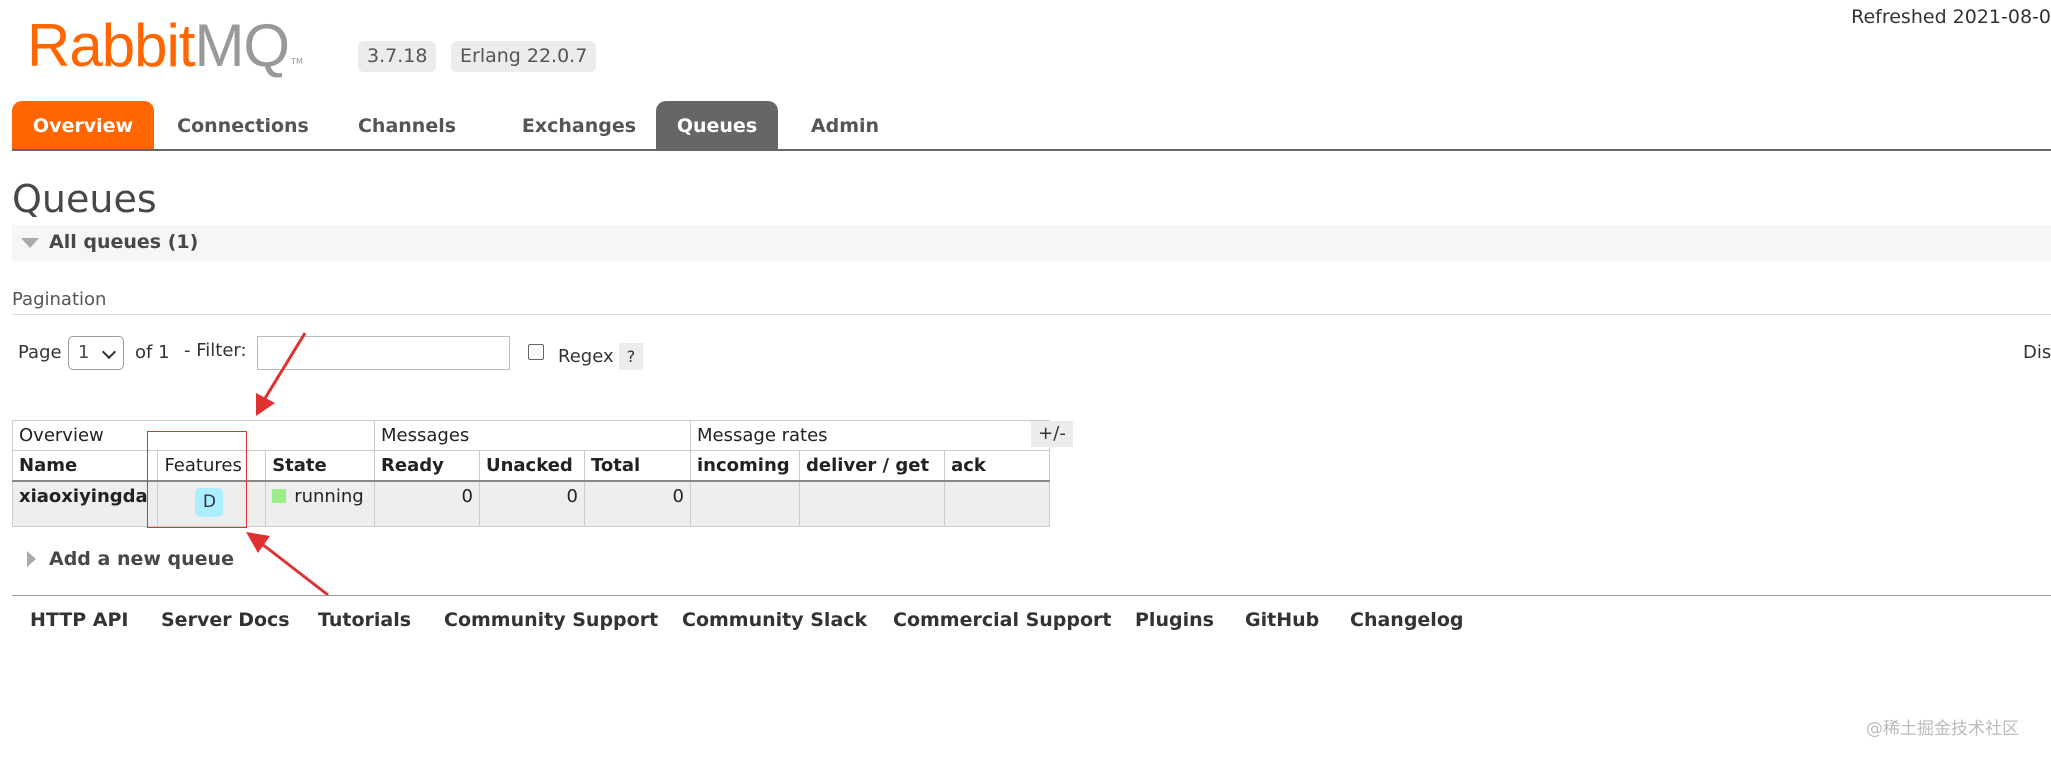 This screenshot has height=757, width=2051. Describe the element at coordinates (872, 503) in the screenshot. I see `deliver-get-rate` at that location.